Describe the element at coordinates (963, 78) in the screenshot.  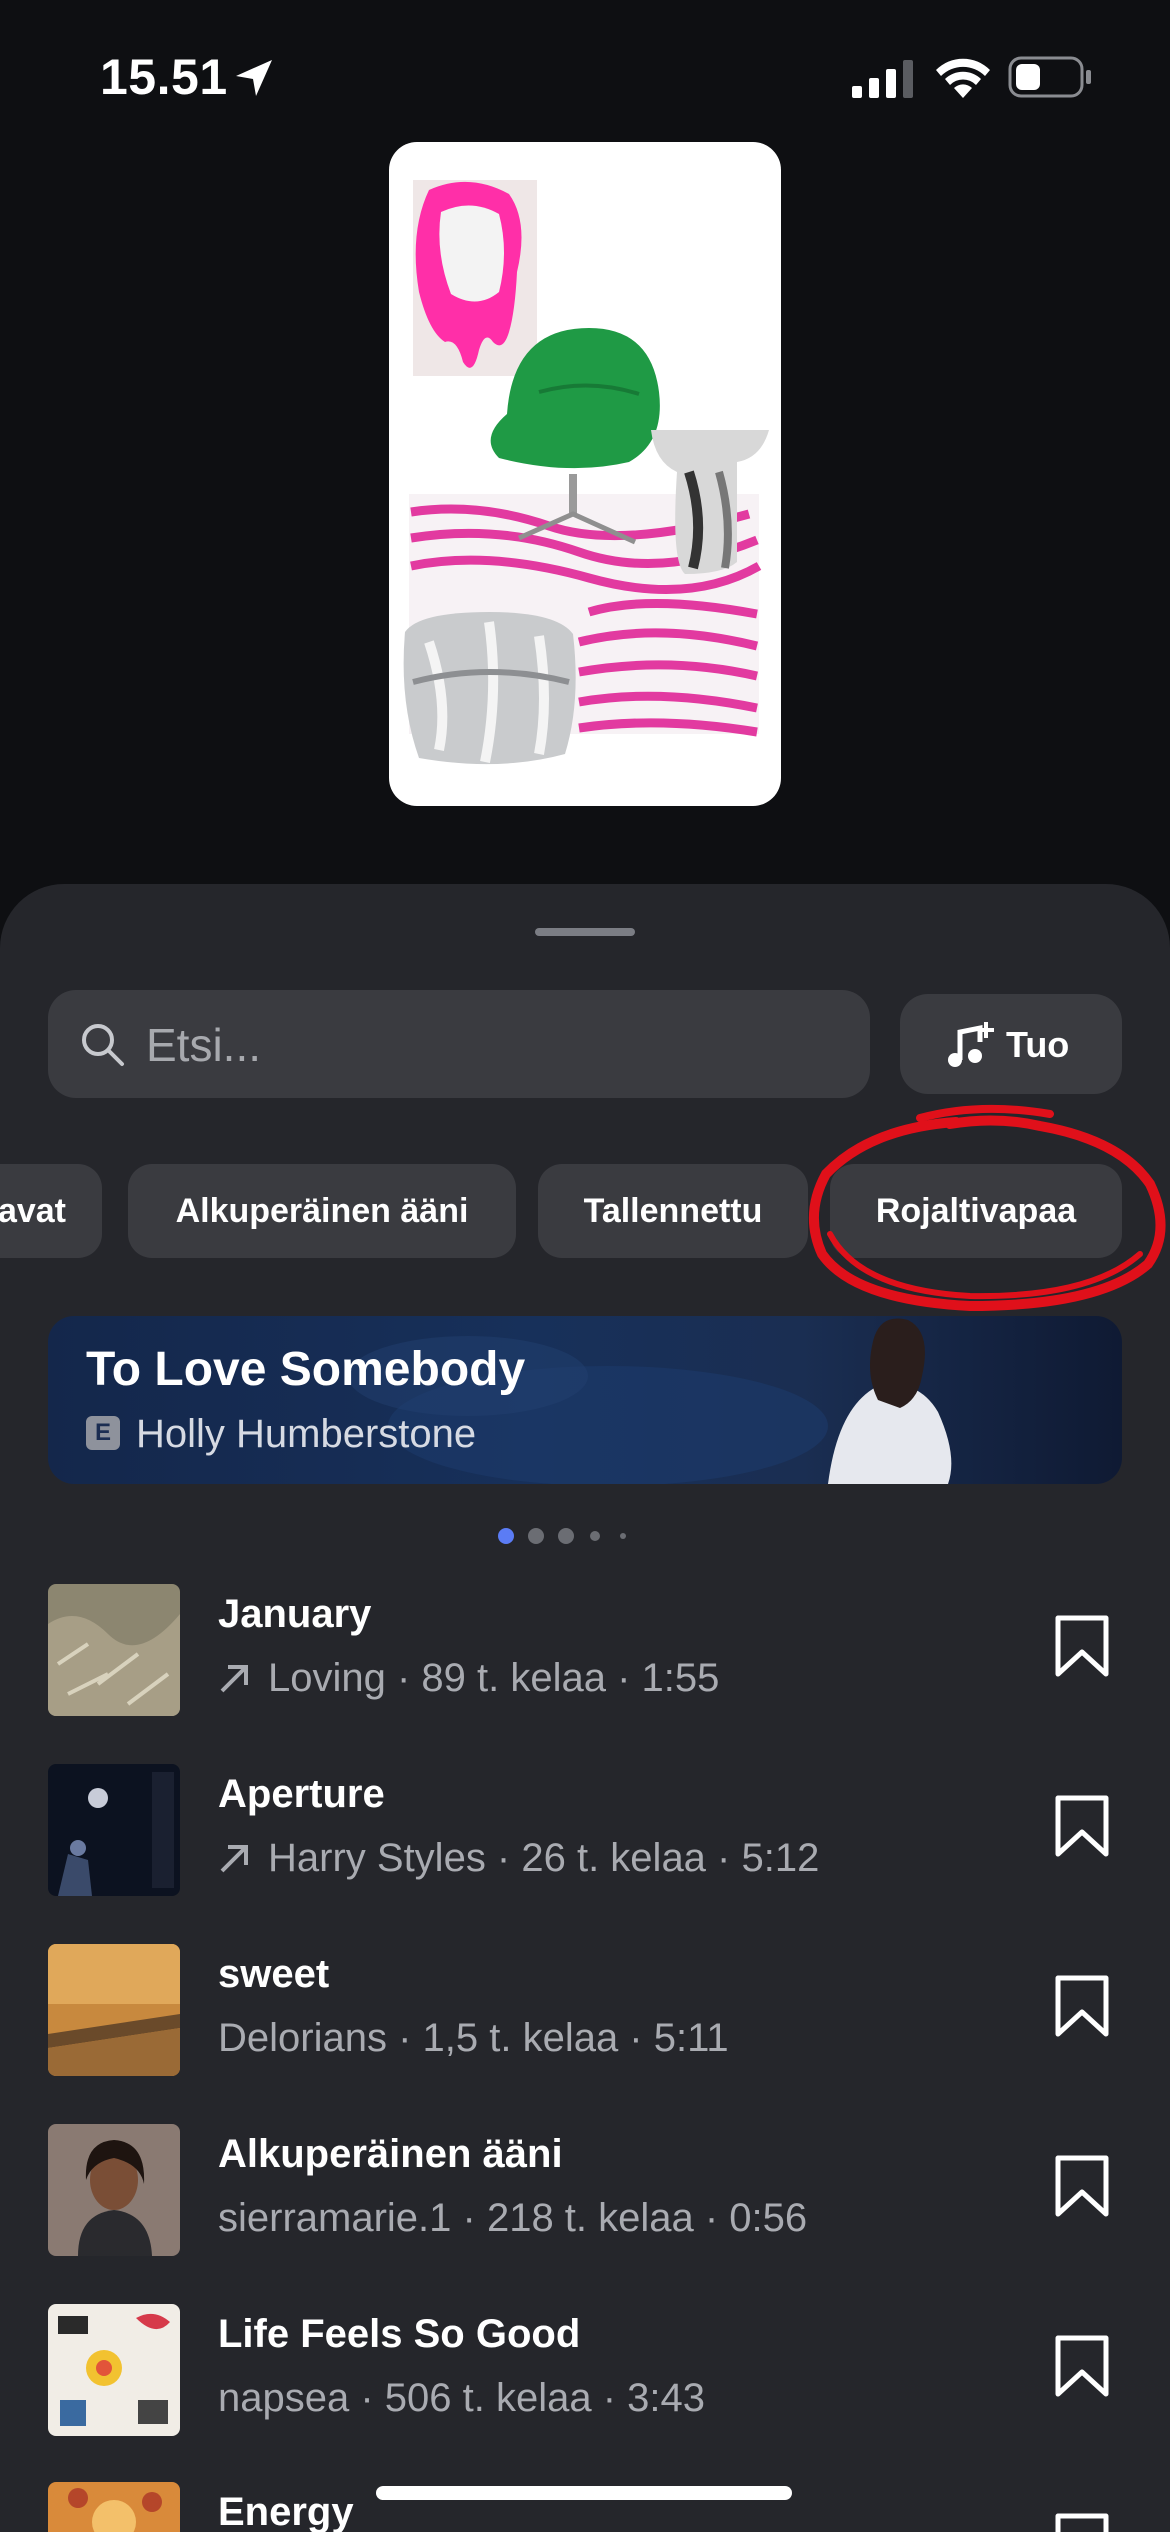
I see `wifi-icon` at that location.